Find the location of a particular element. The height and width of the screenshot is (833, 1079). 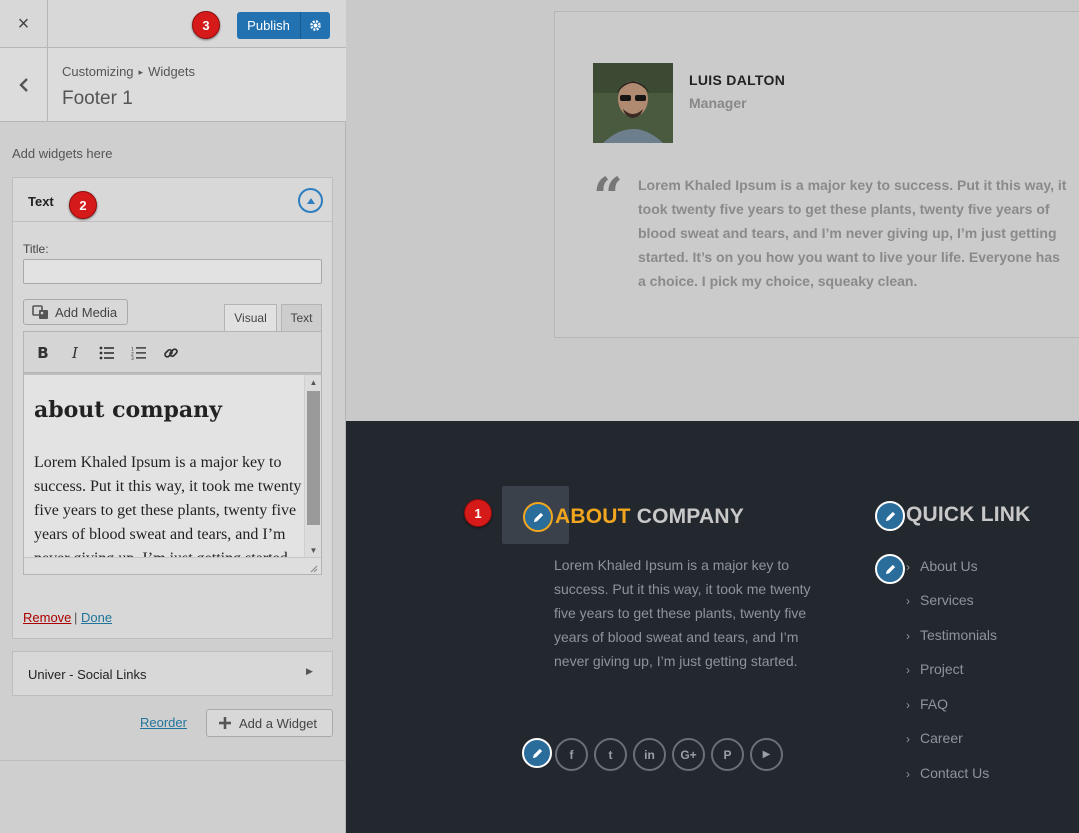

add-widgets-note: Add widgets here is located at coordinates (62, 153).